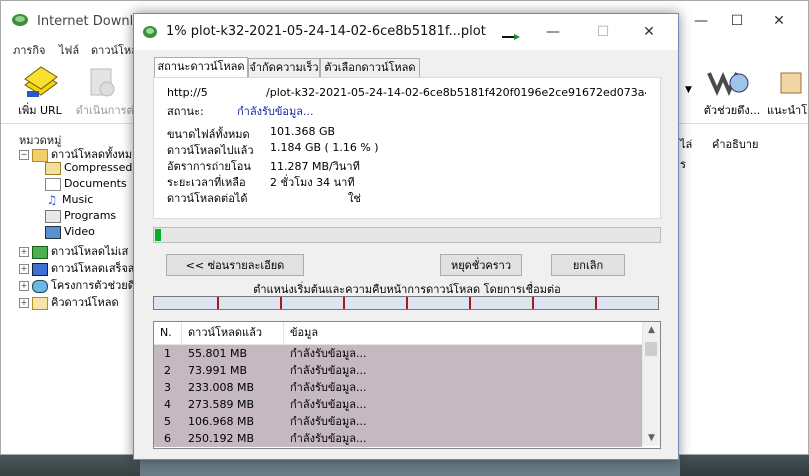 The width and height of the screenshot is (809, 476). I want to click on folder-open-icon, so click(40, 155).